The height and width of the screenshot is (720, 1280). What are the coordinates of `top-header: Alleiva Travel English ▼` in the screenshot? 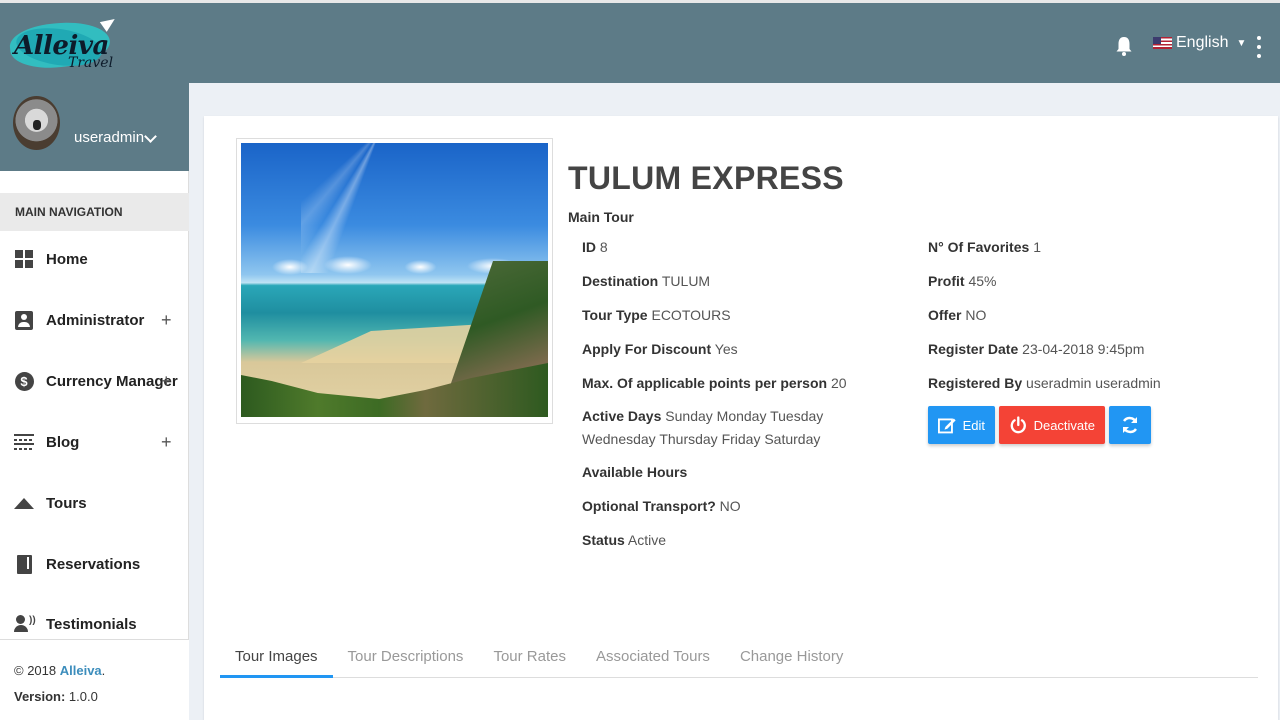 It's located at (640, 41).